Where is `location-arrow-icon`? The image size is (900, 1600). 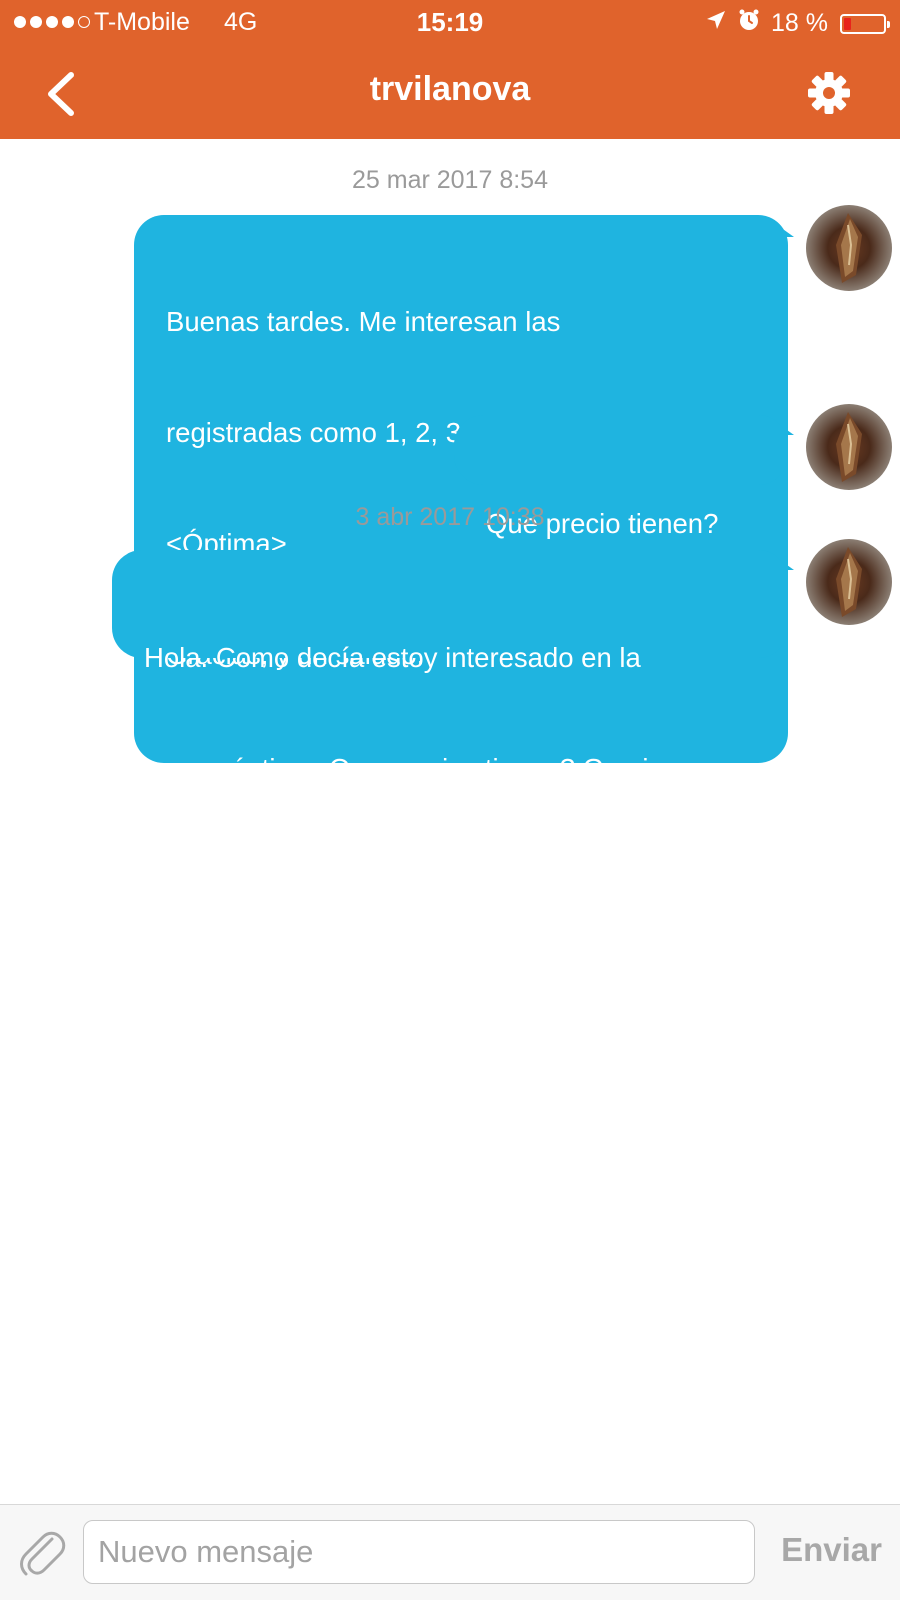 location-arrow-icon is located at coordinates (716, 23).